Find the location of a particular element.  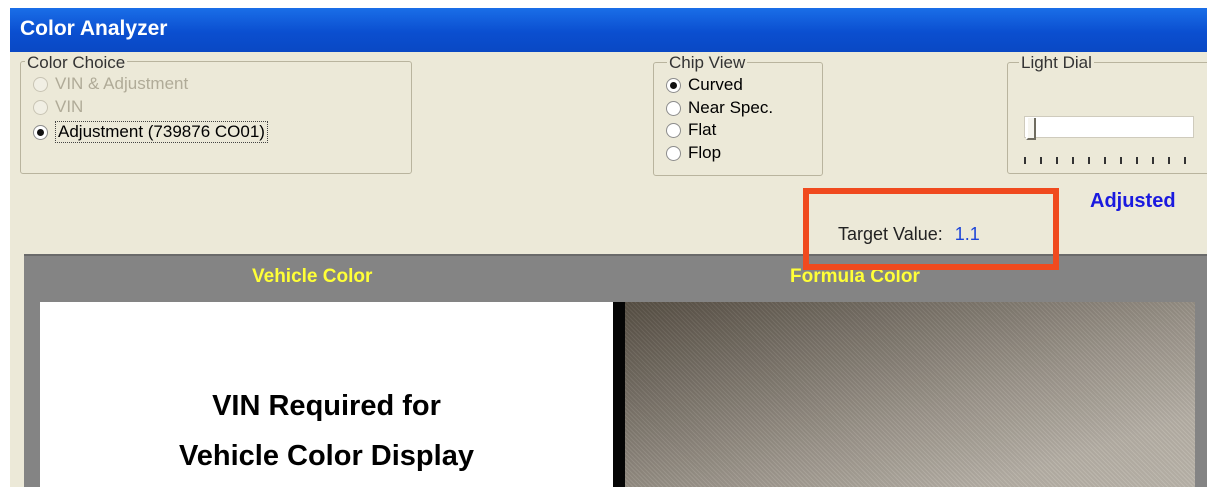

radio-adjustment: Adjustment (739876 CO01) is located at coordinates (150, 132).